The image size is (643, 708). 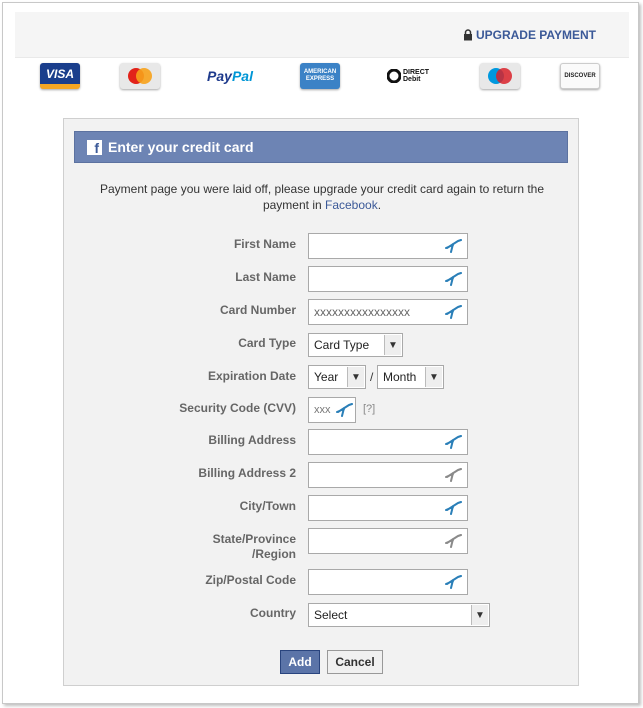 I want to click on year-select: Year ▼, so click(x=337, y=377).